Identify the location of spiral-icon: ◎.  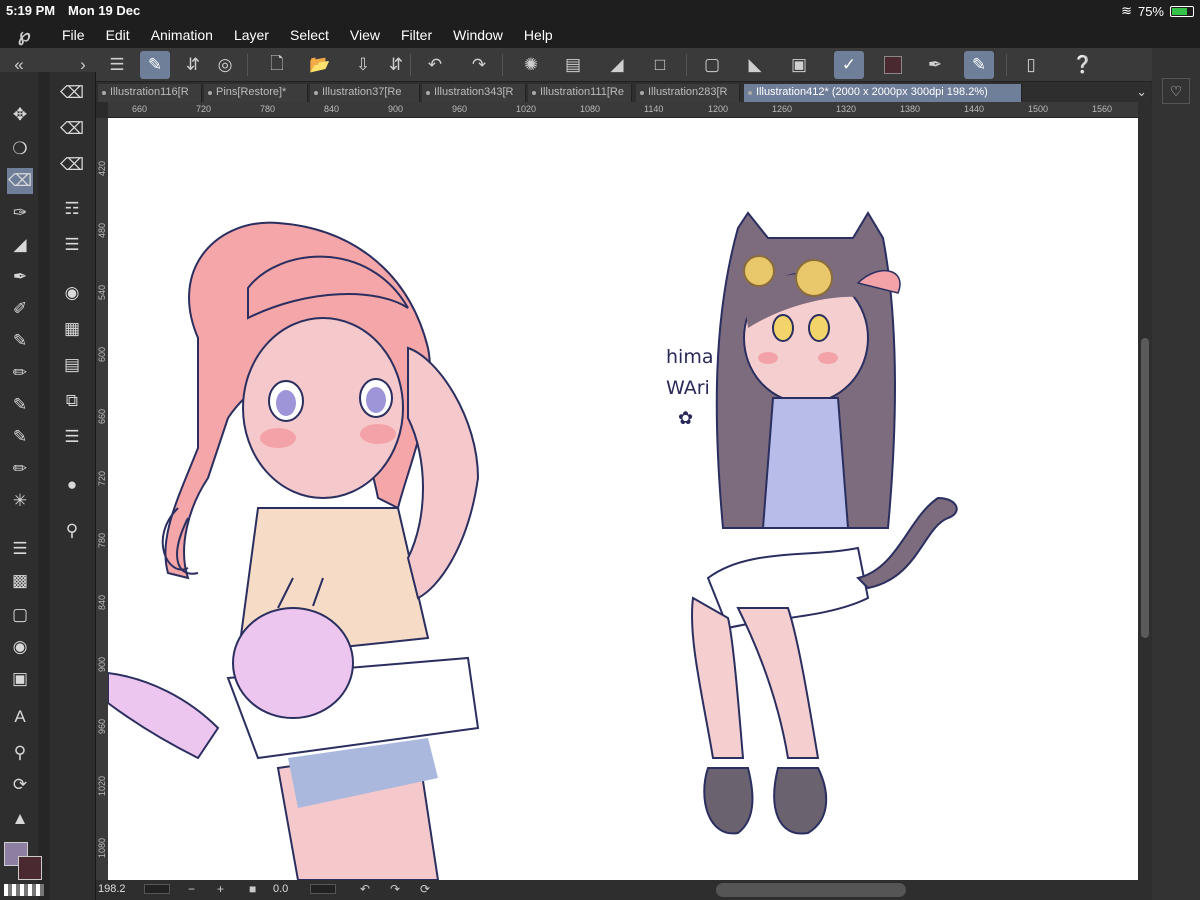
(225, 65).